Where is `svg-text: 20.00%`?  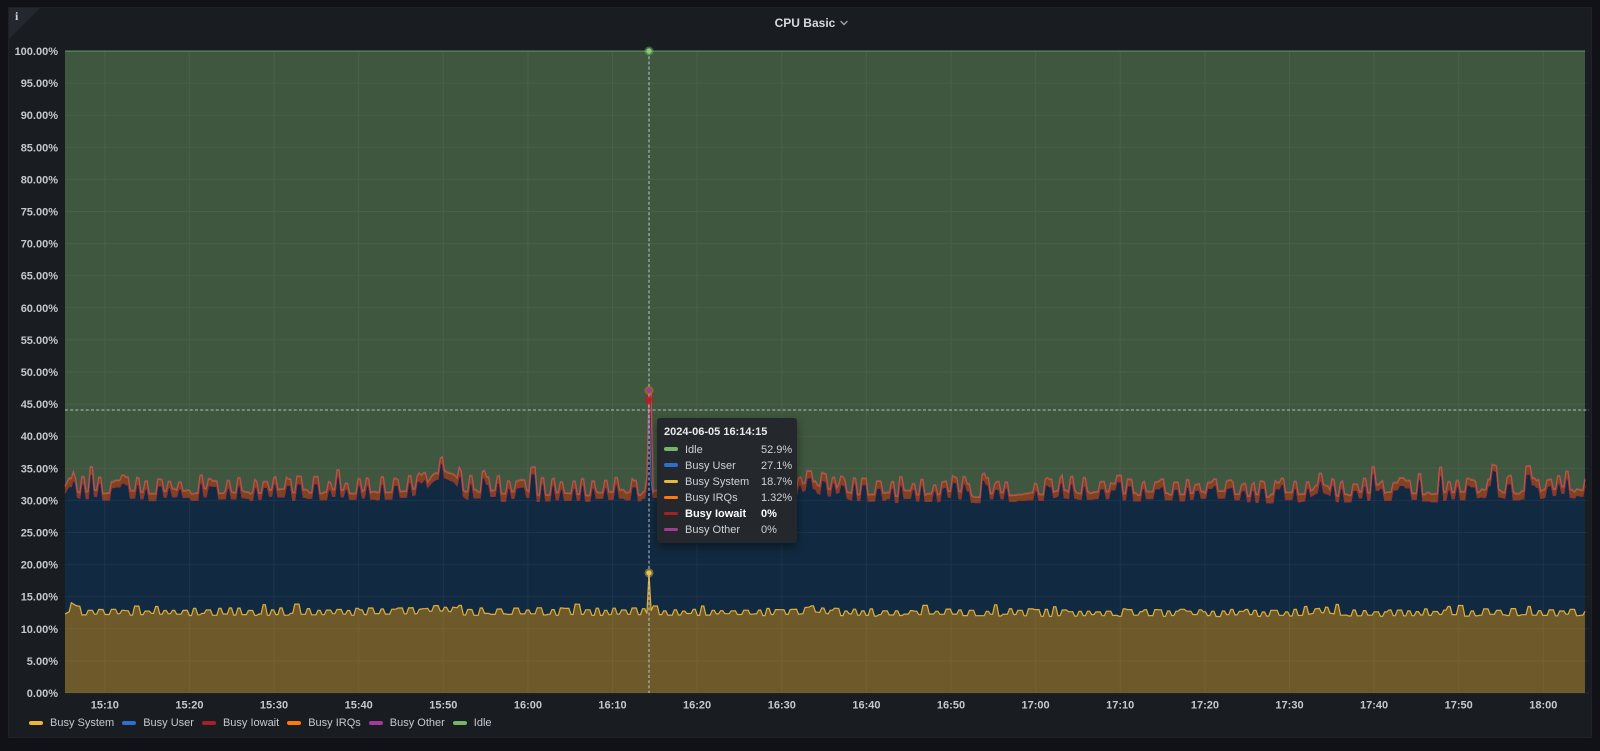
svg-text: 20.00% is located at coordinates (40, 566).